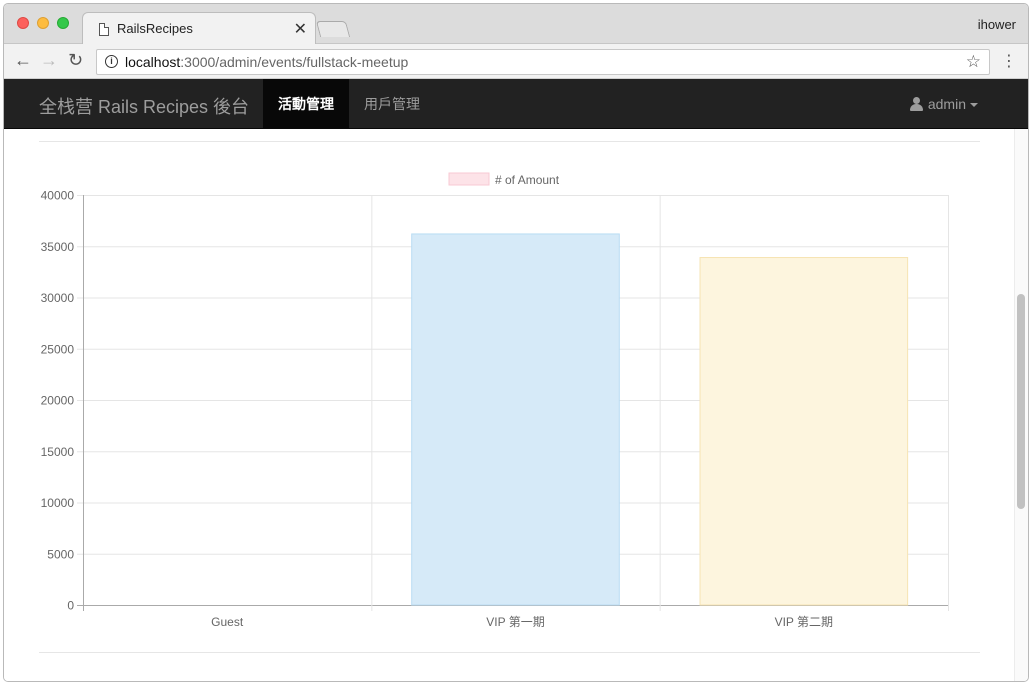 This screenshot has width=1032, height=685. I want to click on user-dropdown: admin, so click(943, 104).